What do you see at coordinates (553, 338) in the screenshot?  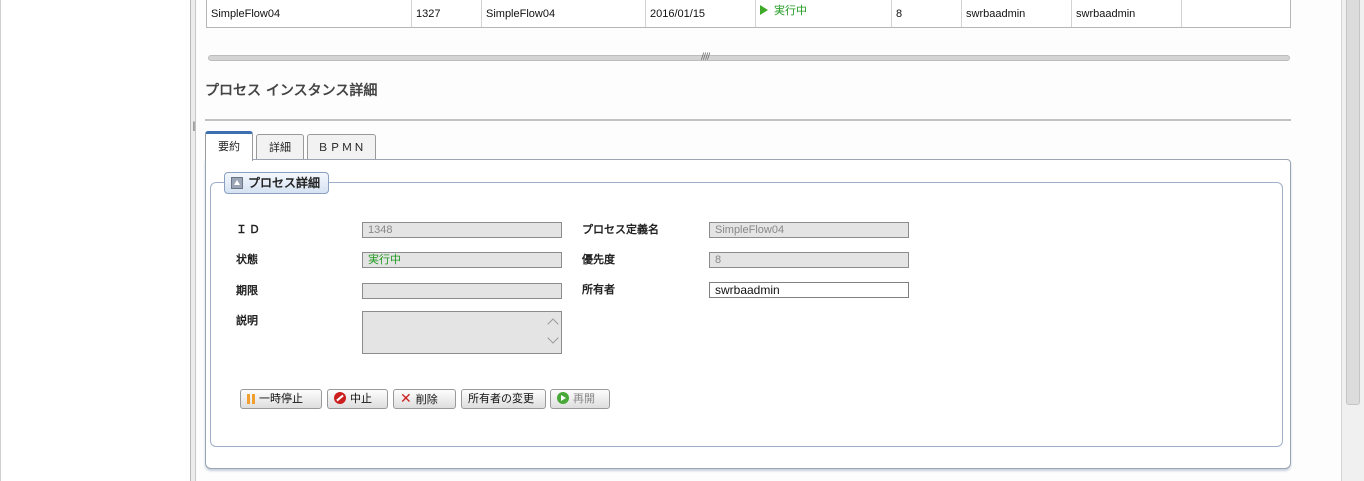 I see `chevron-down-icon` at bounding box center [553, 338].